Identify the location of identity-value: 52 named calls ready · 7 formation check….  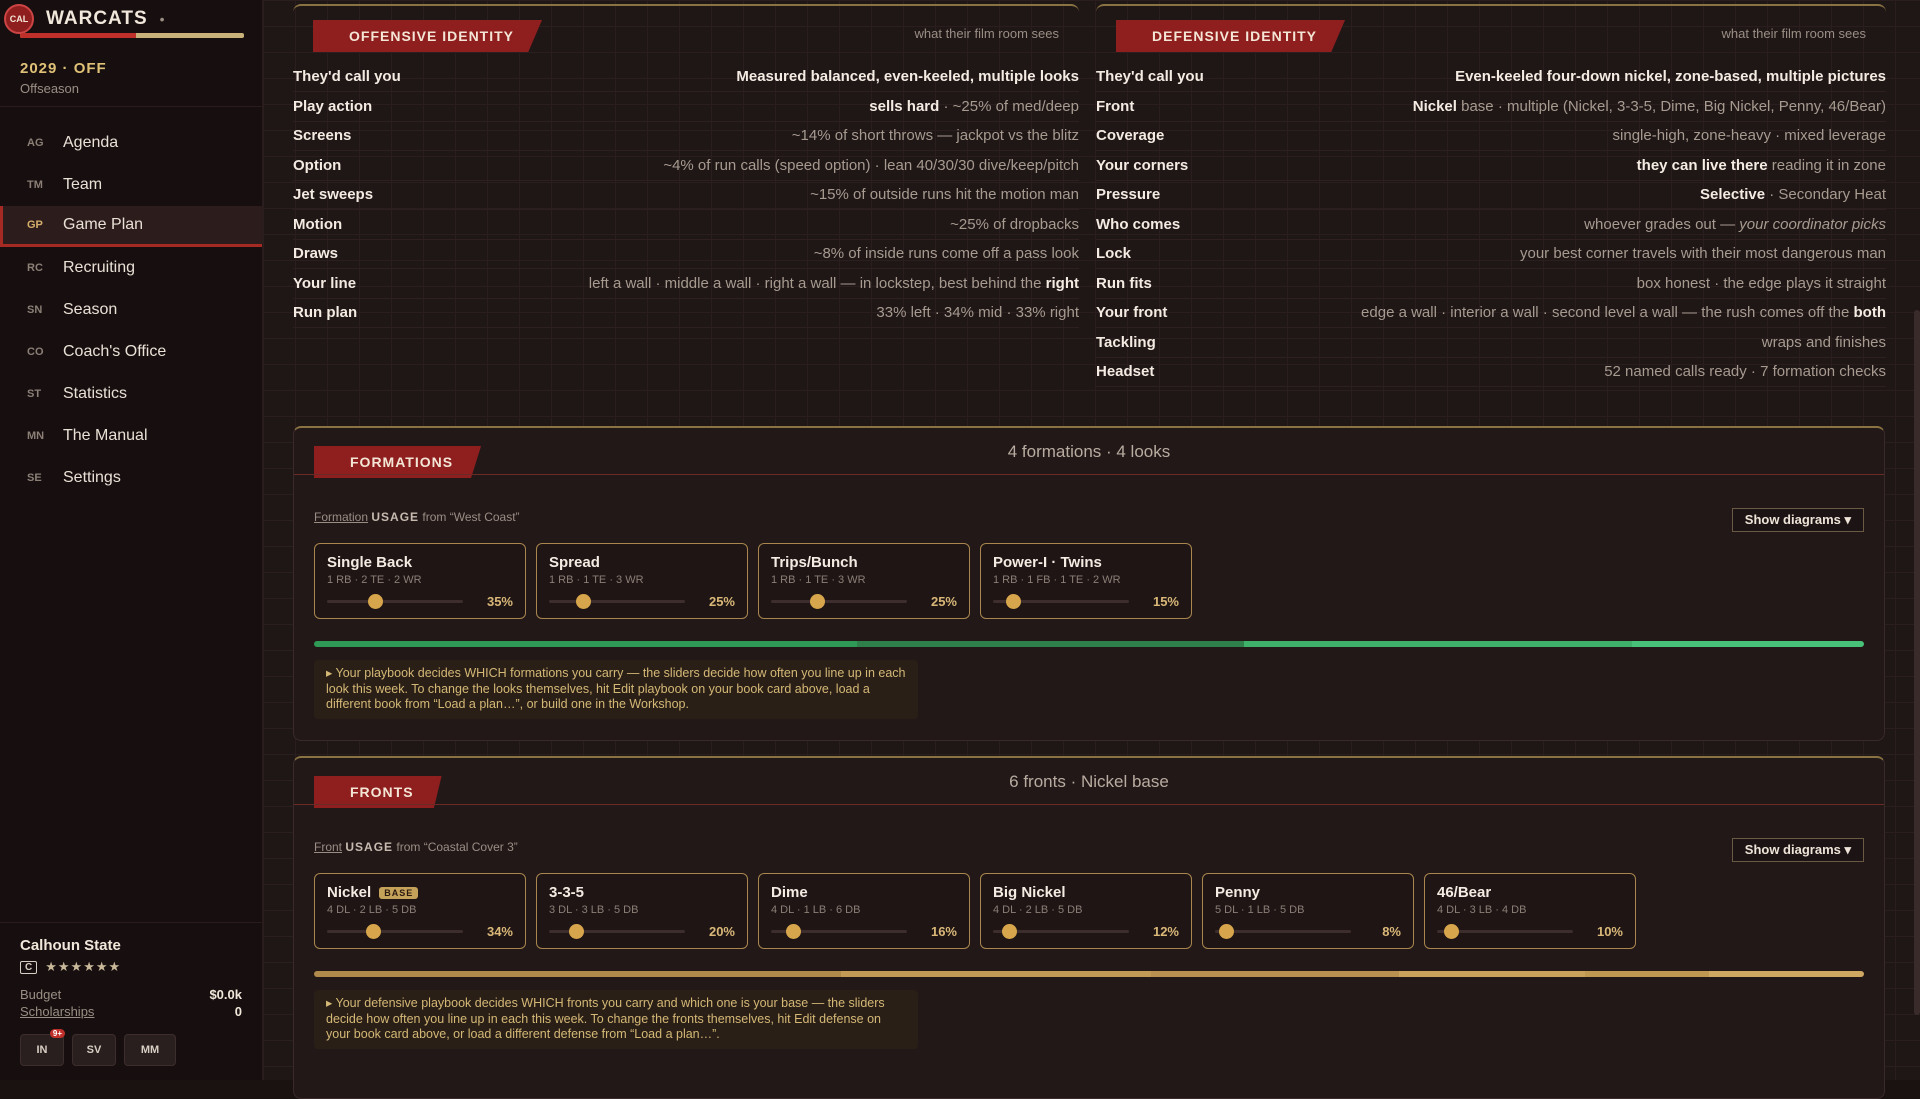
(1745, 371).